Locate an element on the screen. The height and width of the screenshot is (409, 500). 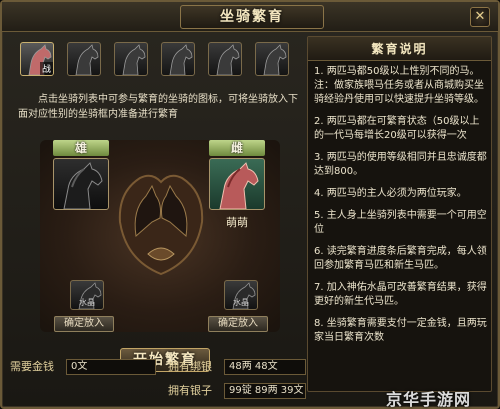
rule-item: 8. 坐骑繁育需要支付一定金钱，且两玩家当日繁育次数 is located at coordinates (400, 330).